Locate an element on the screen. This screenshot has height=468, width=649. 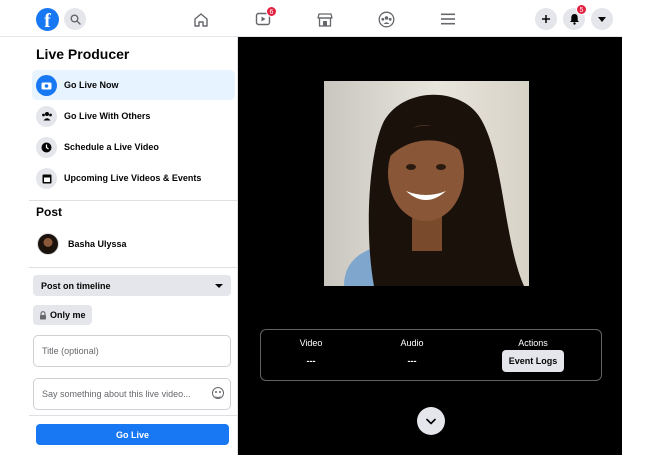
stream-health-panel: Video --- Audio --- Actions Event Logs is located at coordinates (431, 355).